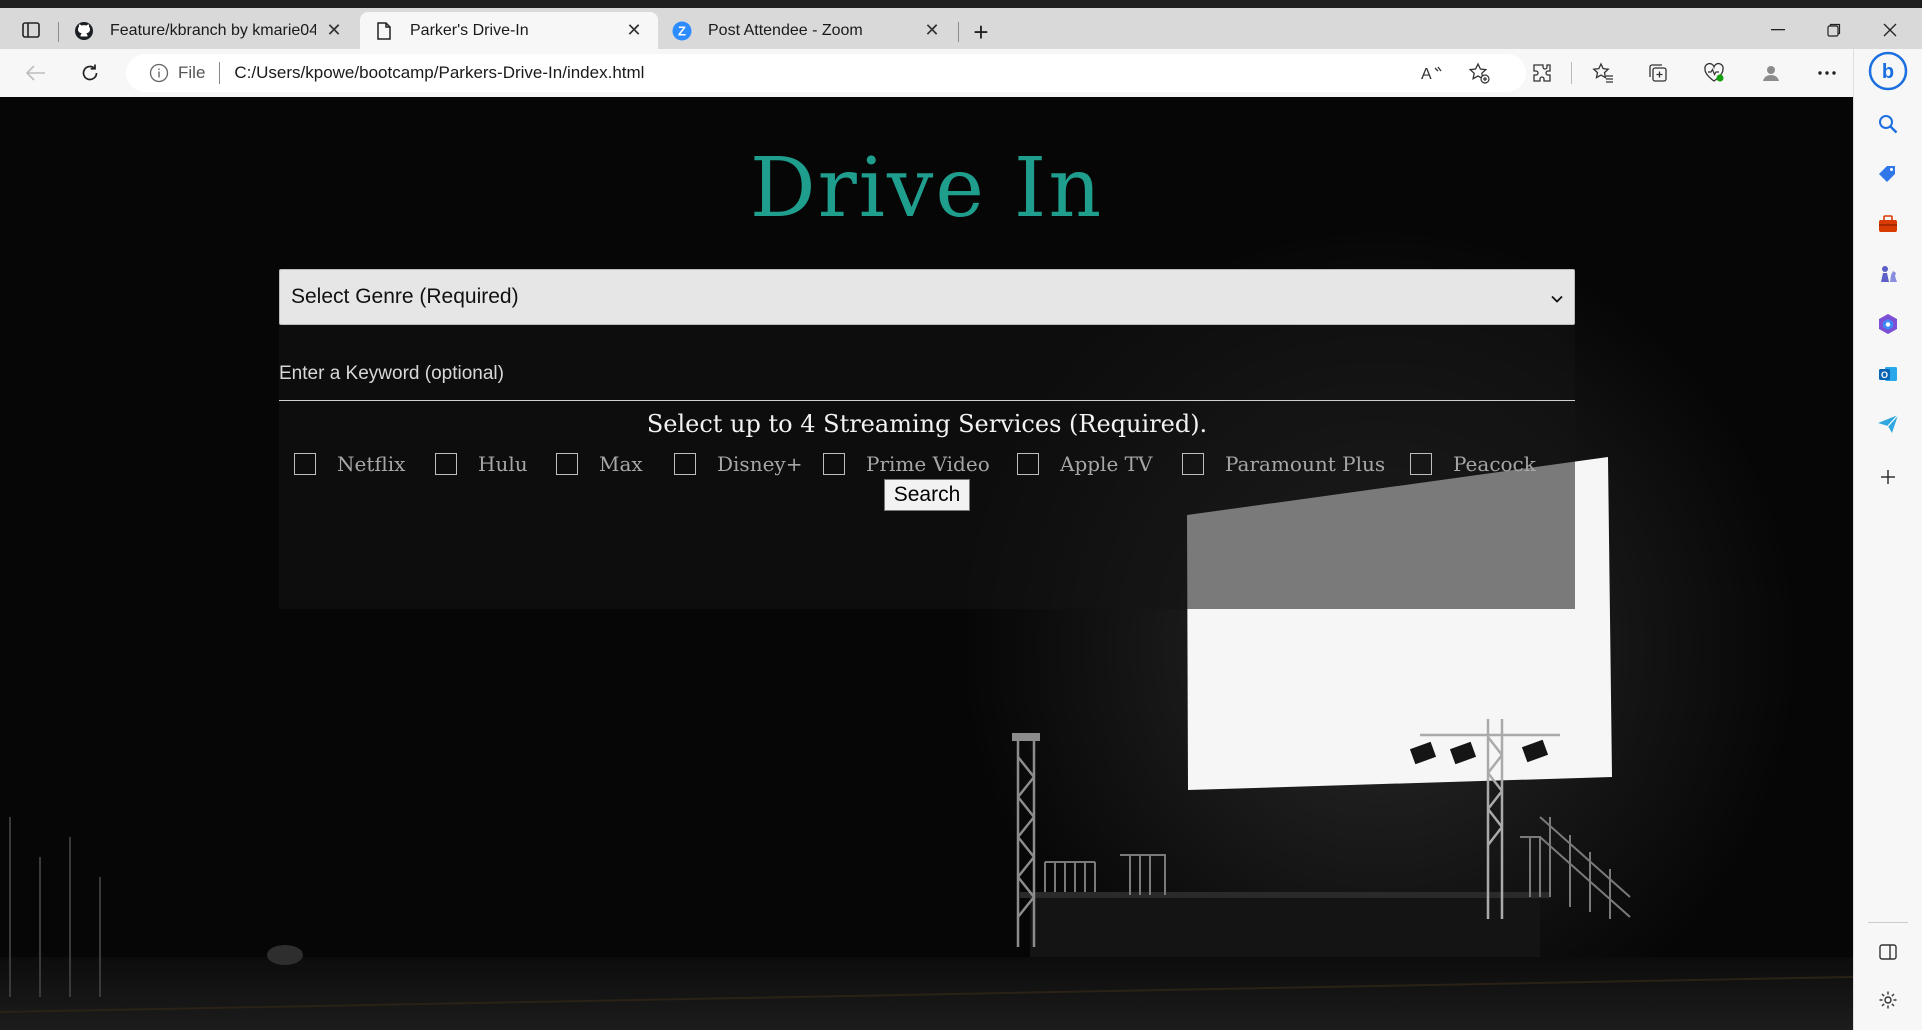 This screenshot has width=1922, height=1030. I want to click on tab-zoom: Z Post Attendee - Zoom ✕, so click(807, 30).